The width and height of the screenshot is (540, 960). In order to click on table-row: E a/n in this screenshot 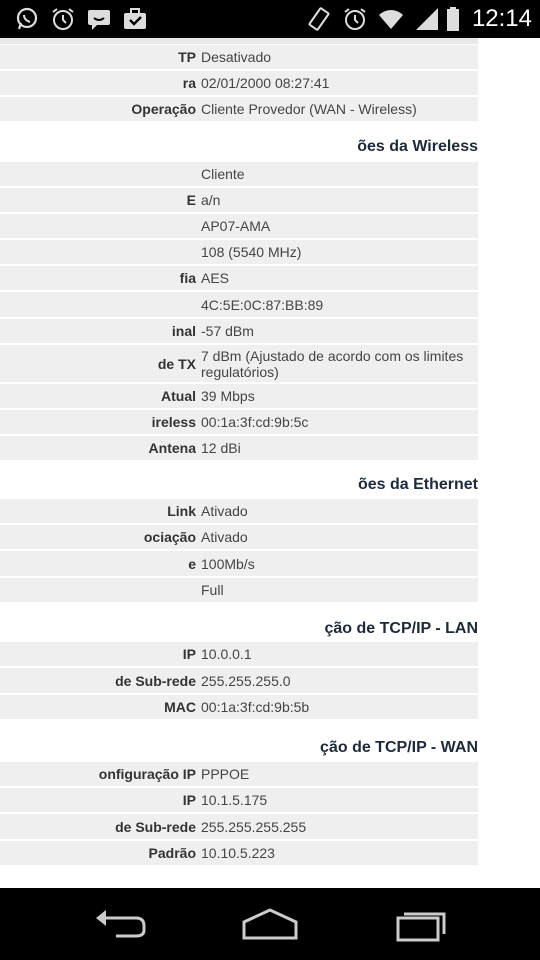, I will do `click(239, 201)`.